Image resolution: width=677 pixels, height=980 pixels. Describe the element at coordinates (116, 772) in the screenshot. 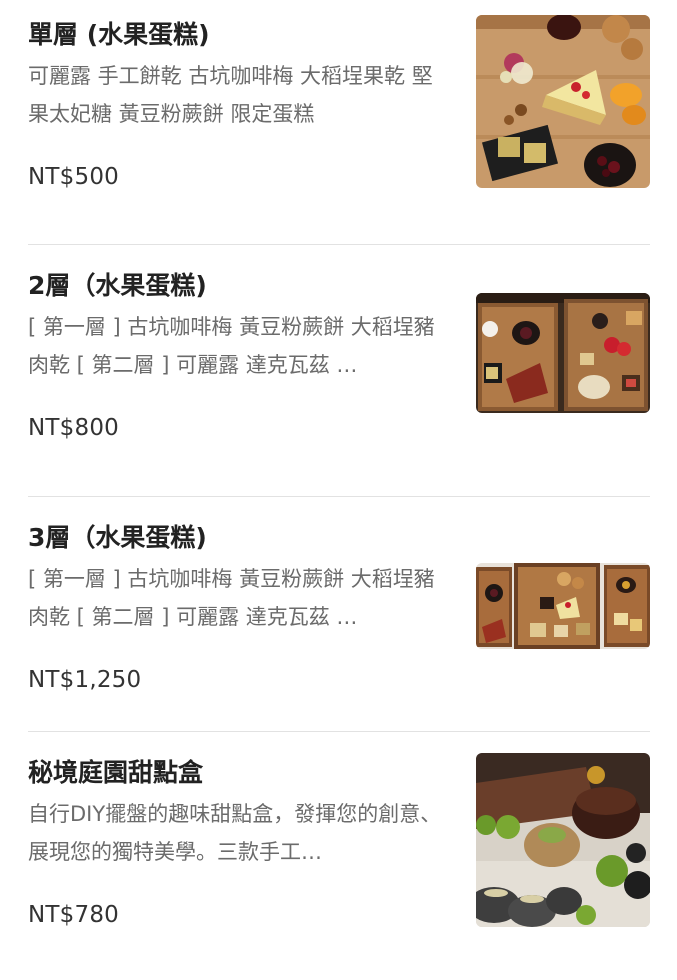

I see `item-name: 秘境庭園甜點盒` at that location.